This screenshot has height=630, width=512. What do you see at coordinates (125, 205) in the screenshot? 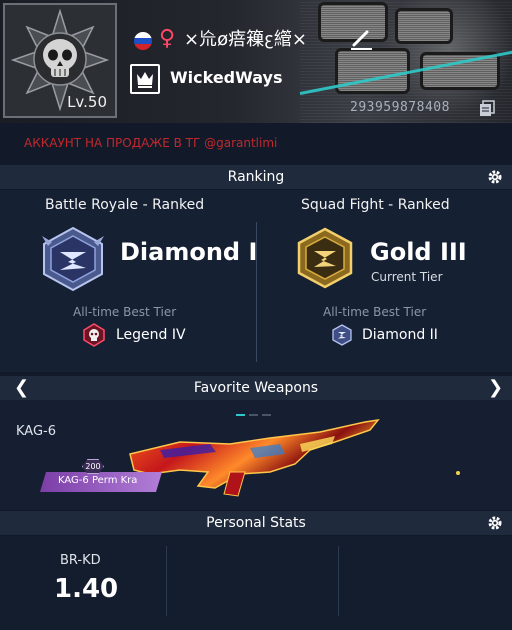
I see `br-mode-title: Battle Royale - Ranked` at bounding box center [125, 205].